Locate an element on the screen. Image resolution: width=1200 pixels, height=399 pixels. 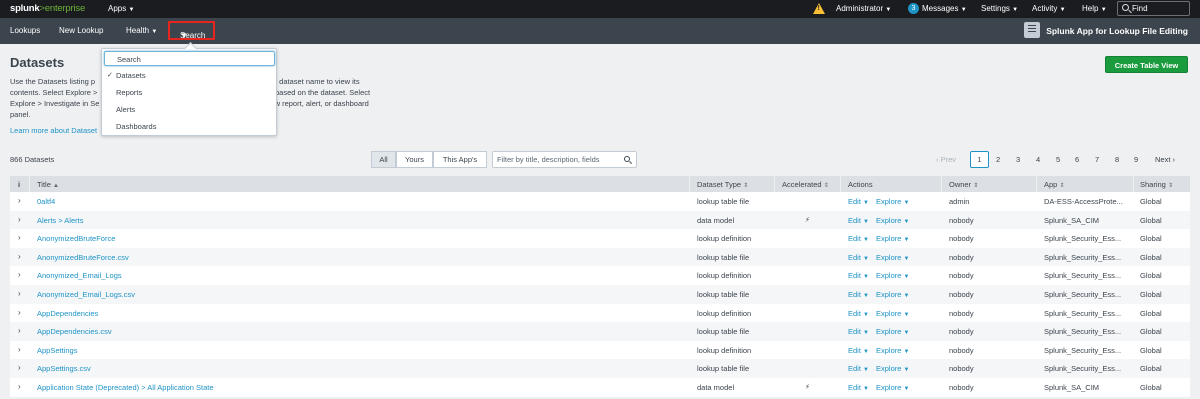
page-button-4: 4 is located at coordinates (1038, 159).